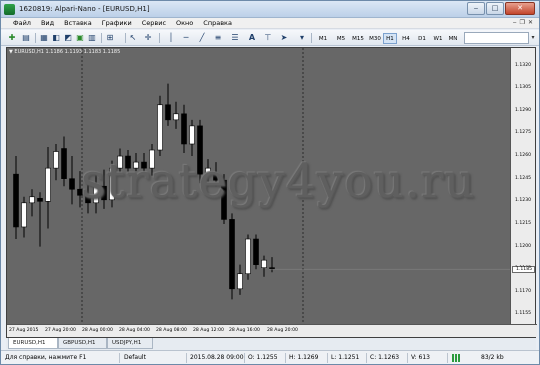  Describe the element at coordinates (44, 38) in the screenshot. I see `market-watch-icon: ▦` at that location.